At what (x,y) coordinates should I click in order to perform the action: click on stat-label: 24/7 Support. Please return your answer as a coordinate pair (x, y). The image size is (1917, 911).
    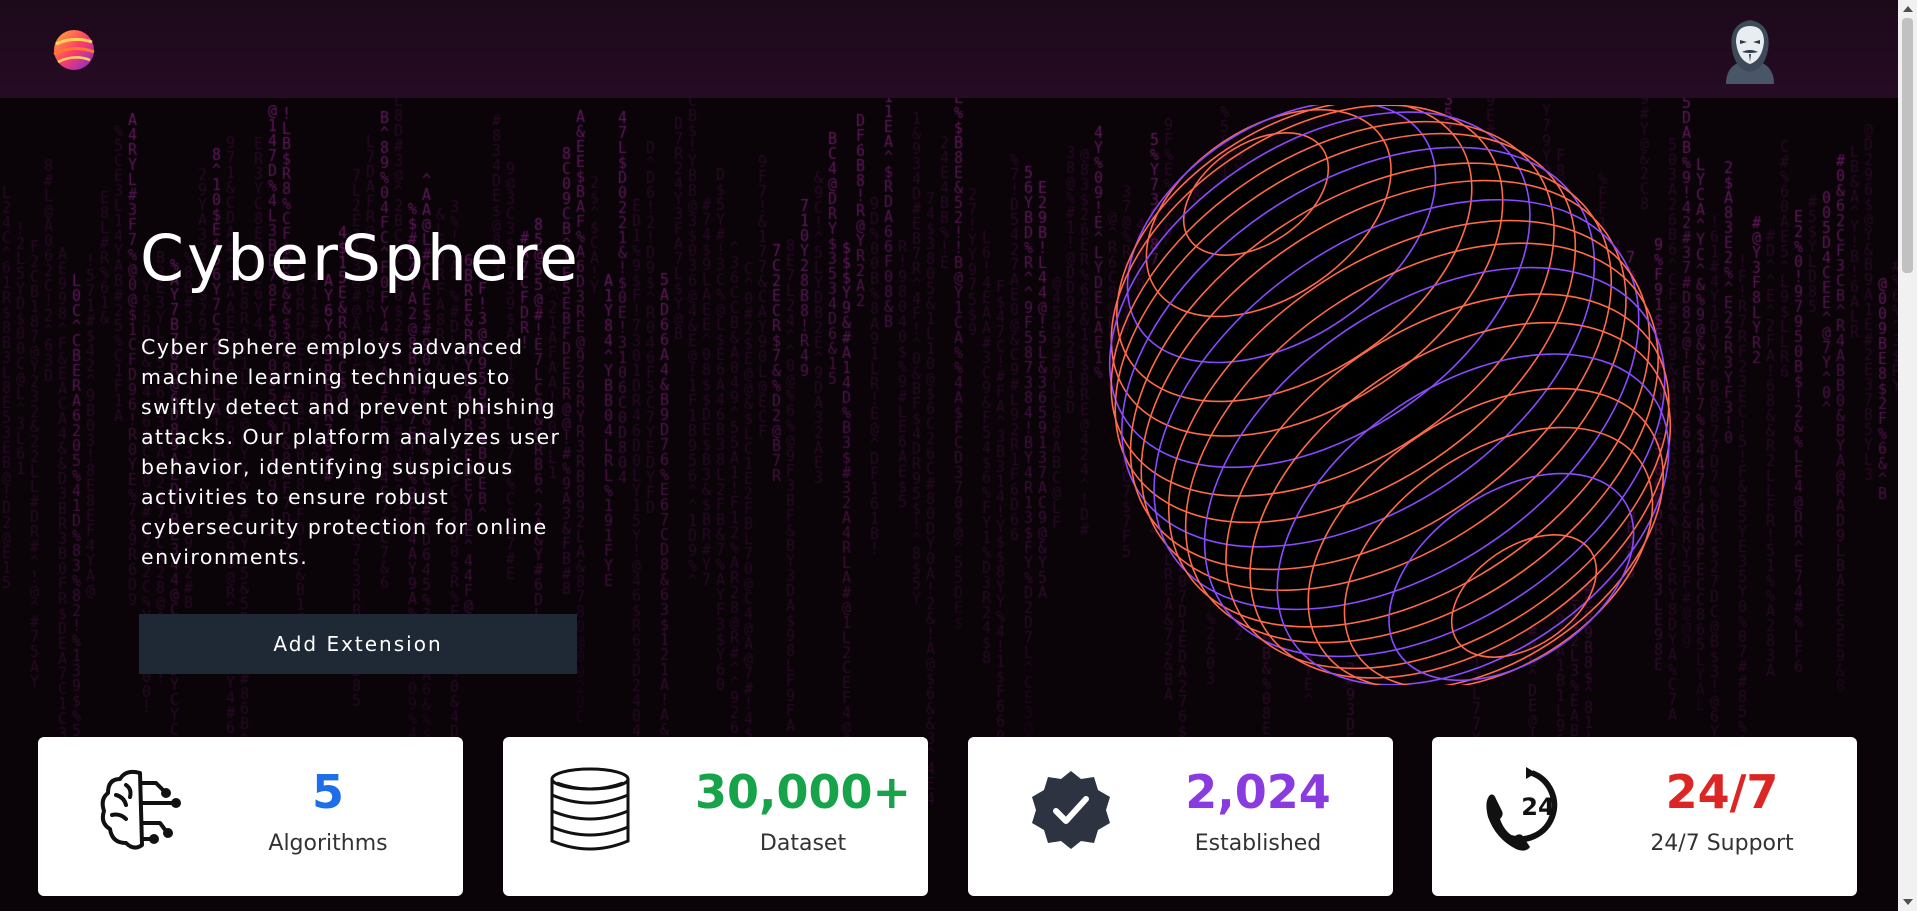
    Looking at the image, I should click on (1722, 843).